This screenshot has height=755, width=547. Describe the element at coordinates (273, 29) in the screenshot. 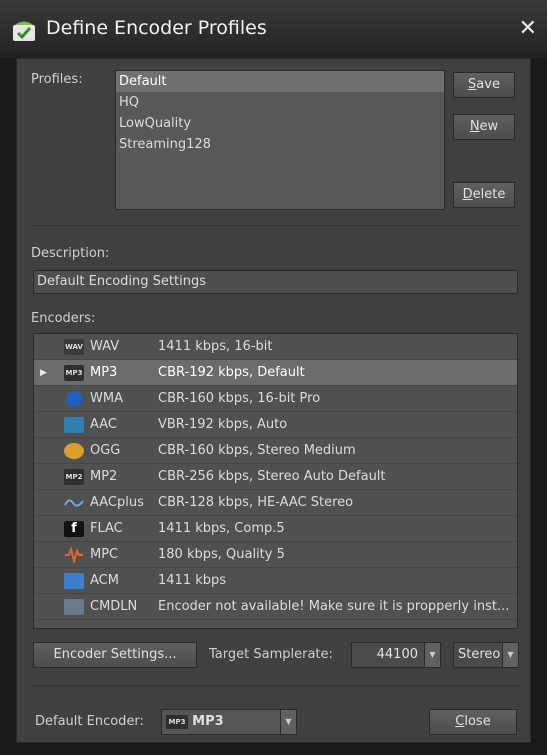

I see `title-bar: Define Encoder Profiles ✕` at that location.